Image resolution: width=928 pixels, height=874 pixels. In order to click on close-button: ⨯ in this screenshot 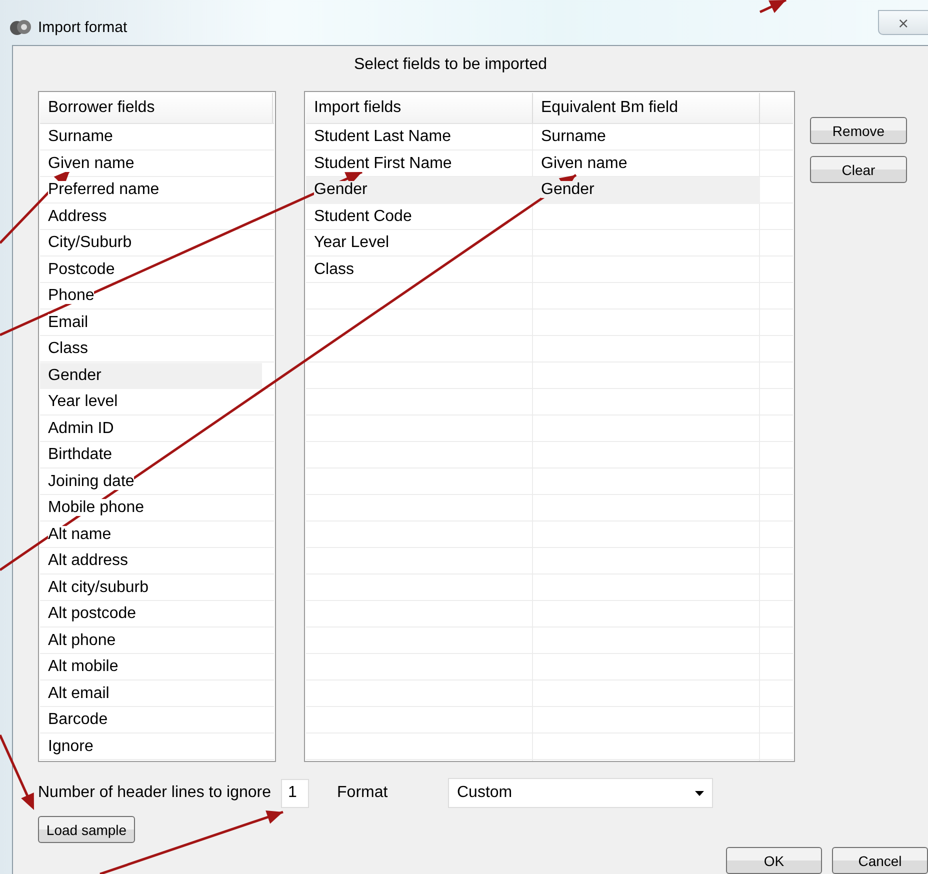, I will do `click(903, 22)`.